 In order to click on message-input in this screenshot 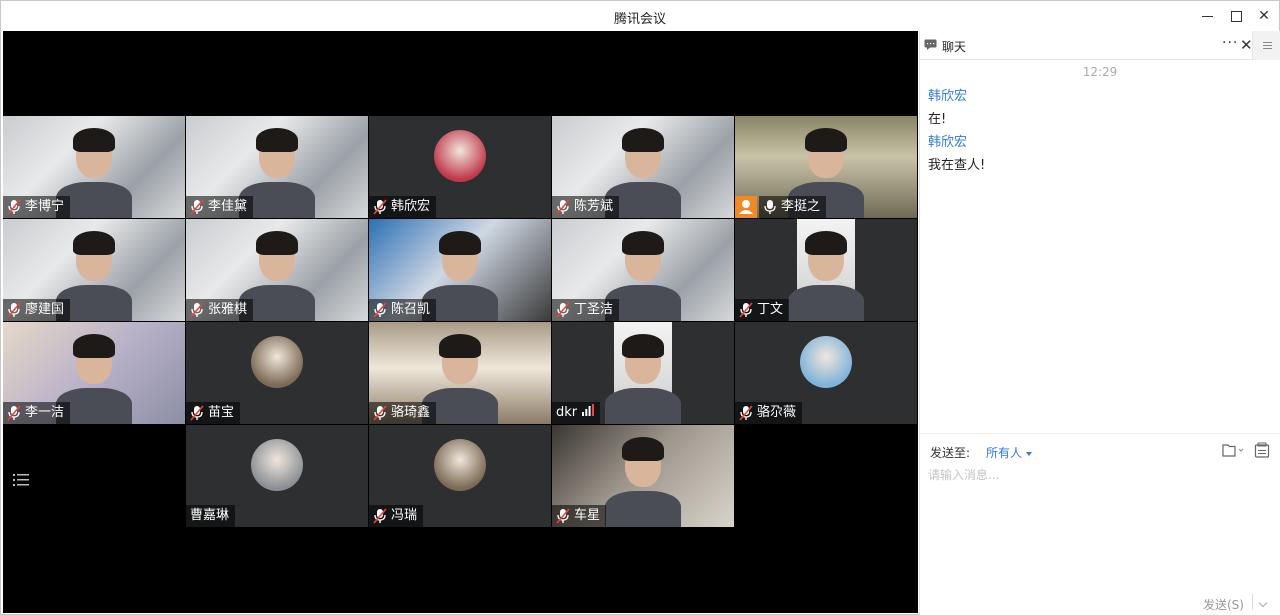, I will do `click(1098, 526)`.